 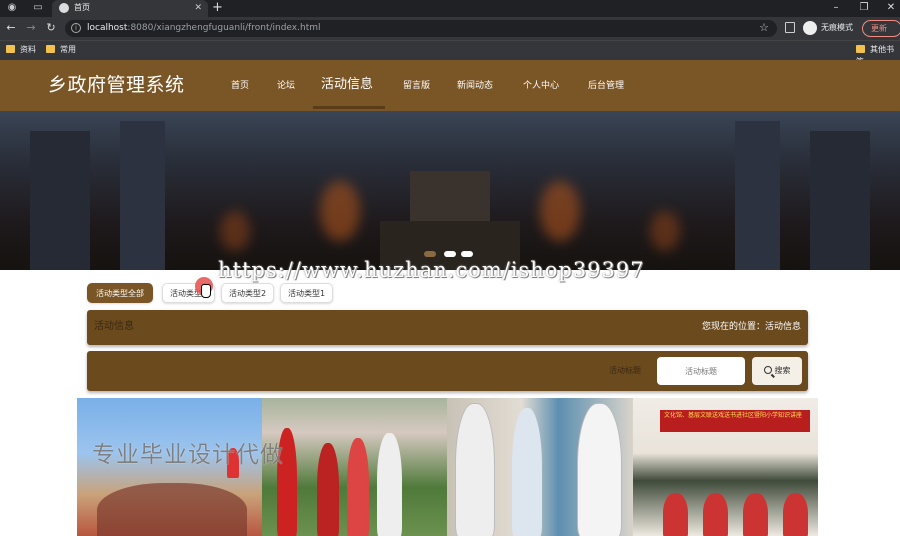 I want to click on nav-forum: 论坛, so click(x=286, y=86).